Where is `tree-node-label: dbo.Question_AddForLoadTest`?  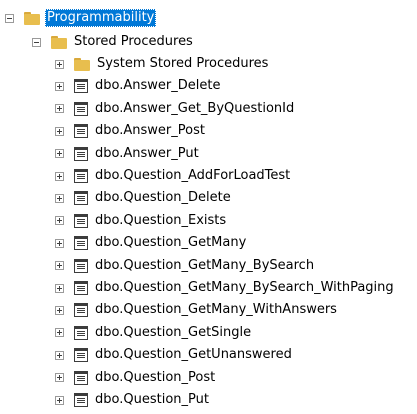 tree-node-label: dbo.Question_AddForLoadTest is located at coordinates (192, 176).